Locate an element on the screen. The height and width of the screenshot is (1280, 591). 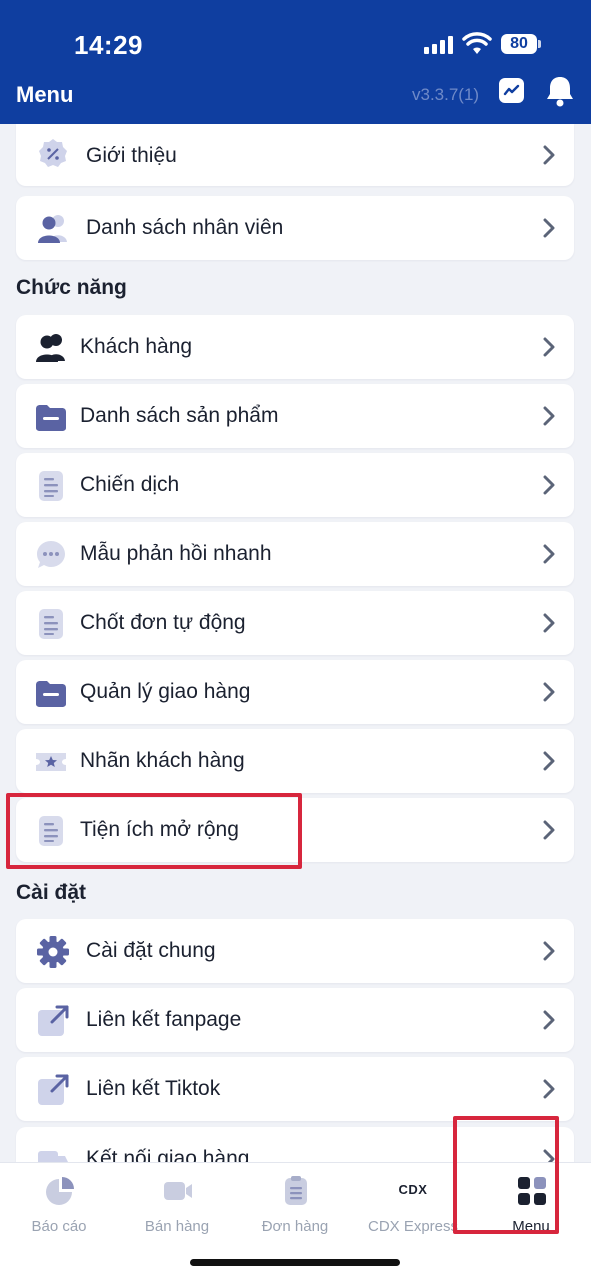
status-time: 14:29 is located at coordinates (108, 45).